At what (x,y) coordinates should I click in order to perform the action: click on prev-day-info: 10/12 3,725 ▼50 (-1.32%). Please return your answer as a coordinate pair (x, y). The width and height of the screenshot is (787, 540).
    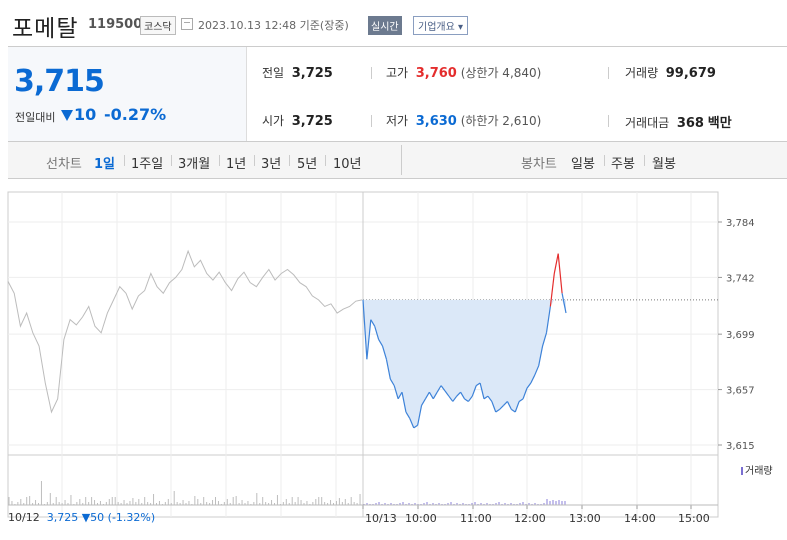
    Looking at the image, I should click on (81, 517).